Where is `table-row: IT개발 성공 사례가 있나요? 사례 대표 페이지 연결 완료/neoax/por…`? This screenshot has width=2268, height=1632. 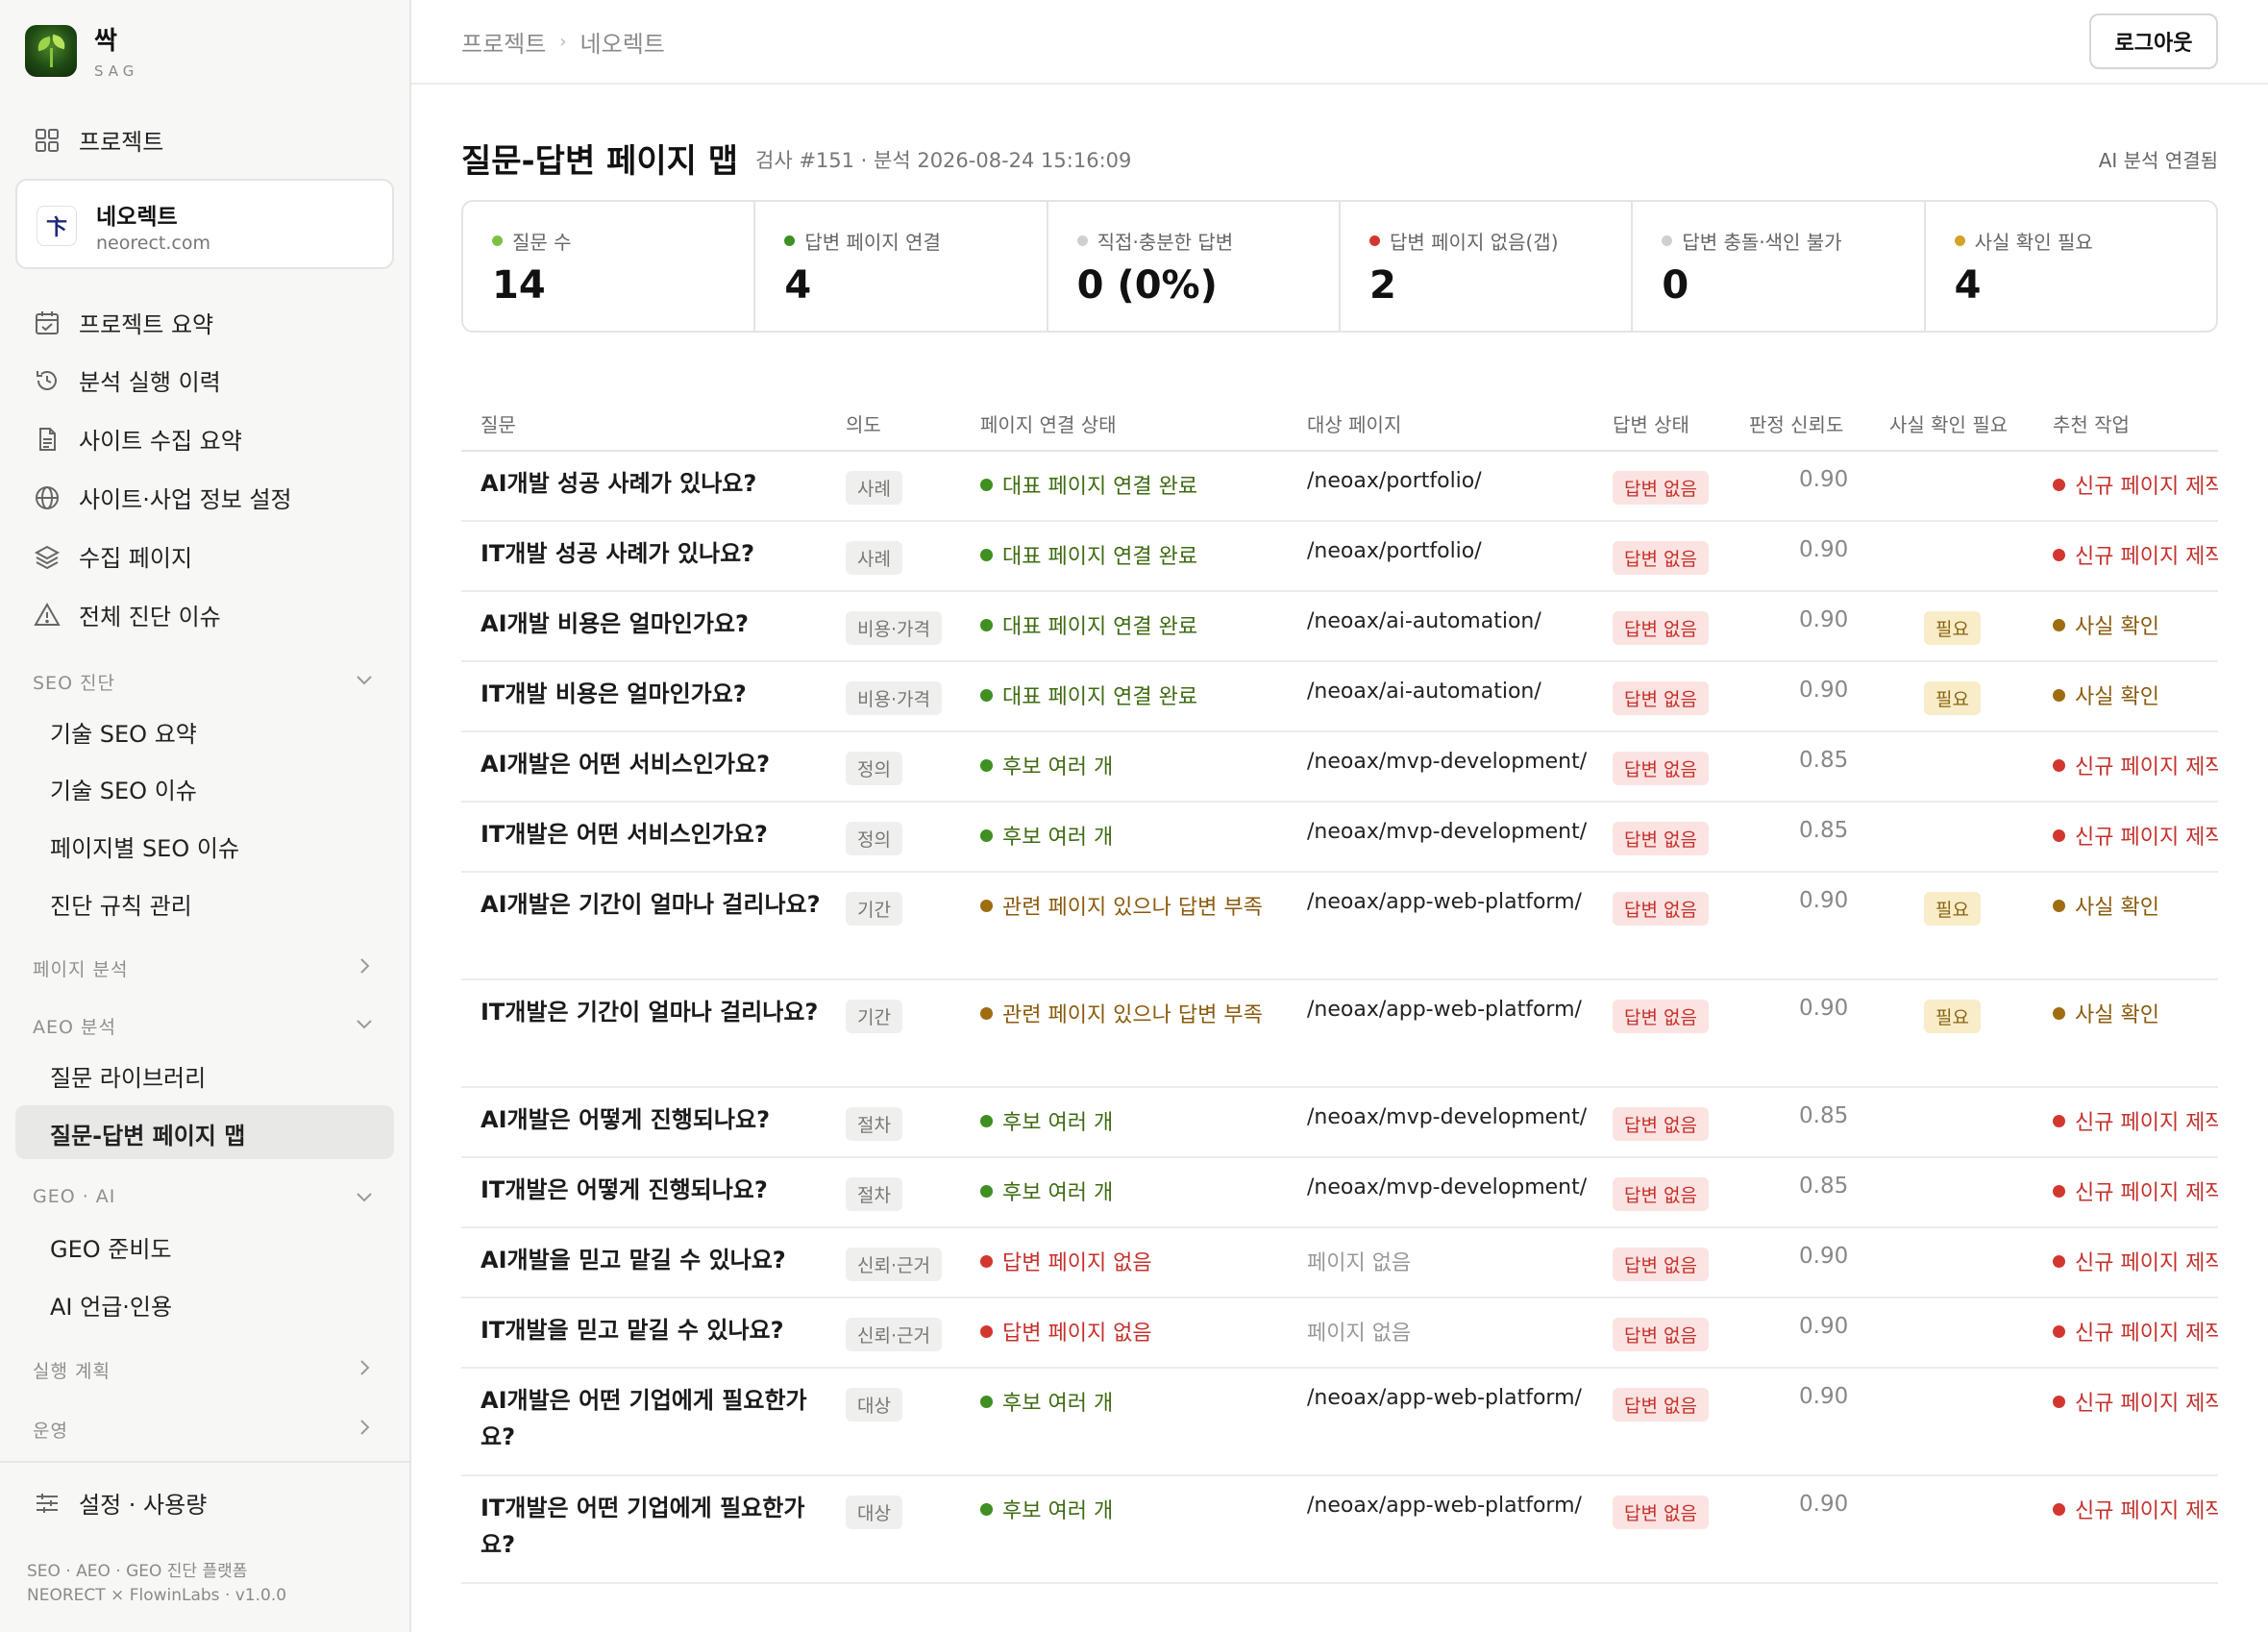 table-row: IT개발 성공 사례가 있나요? 사례 대표 페이지 연결 완료/neoax/por… is located at coordinates (1339, 557).